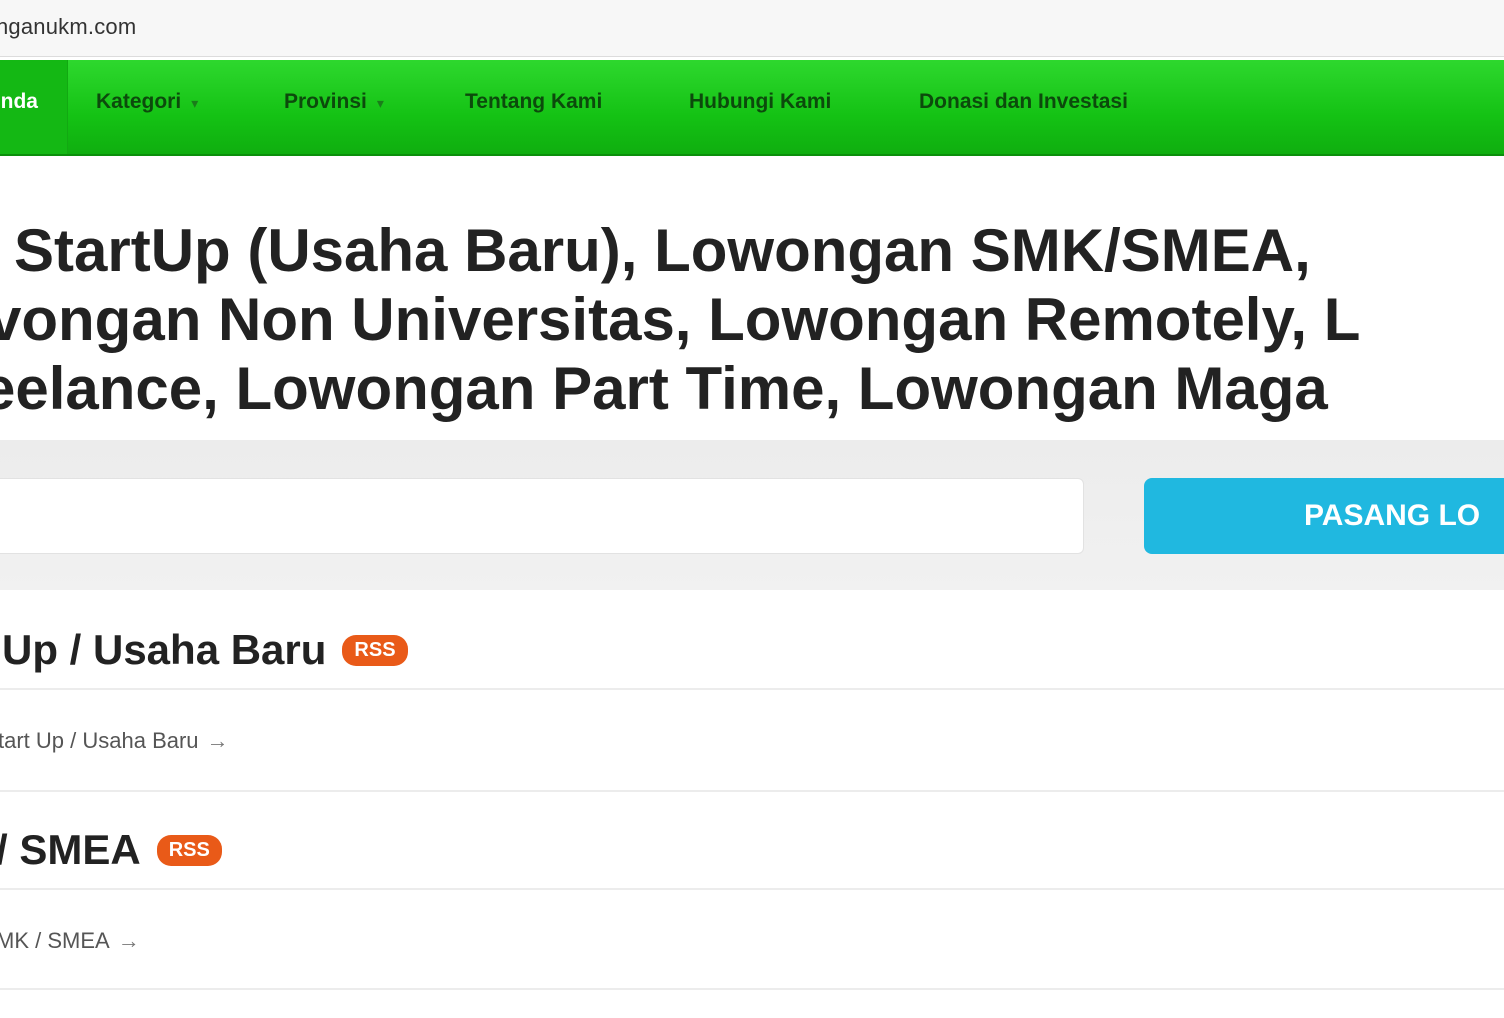 The image size is (1504, 1018). Describe the element at coordinates (114, 741) in the screenshot. I see `category-link-startup: tart Up / Usaha Baru →` at that location.